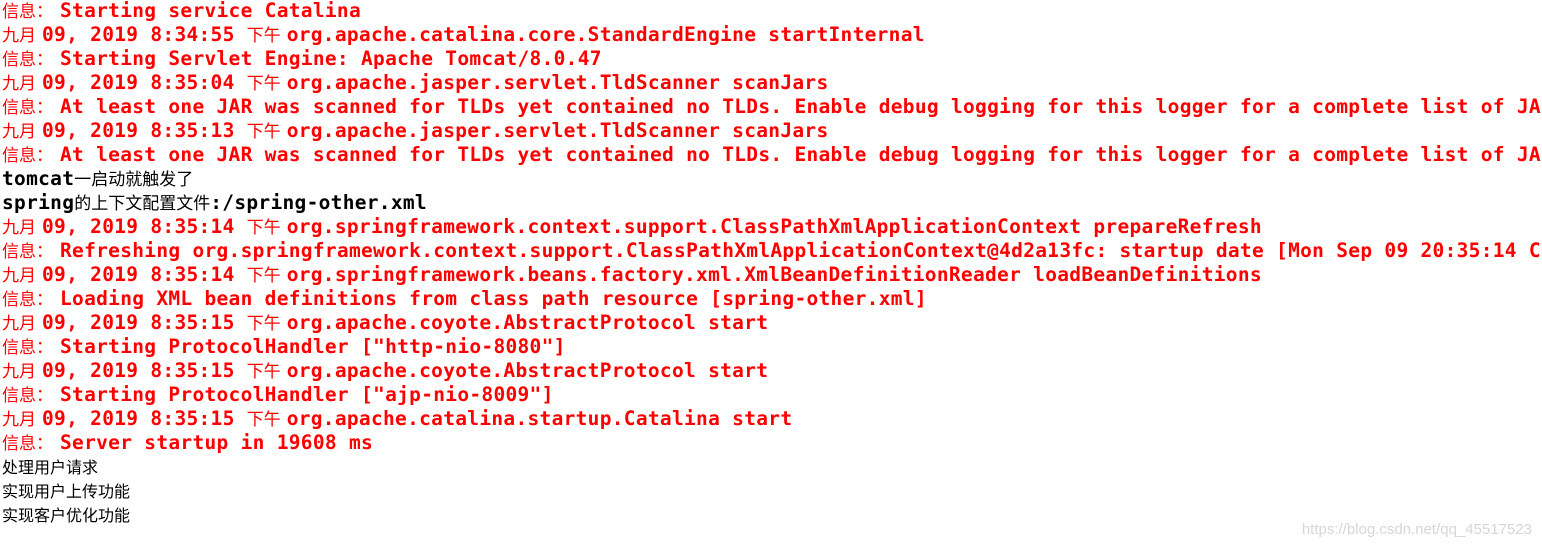 This screenshot has width=1542, height=550. Describe the element at coordinates (772, 11) in the screenshot. I see `log-info-line: 信息： Starting service Catalina` at that location.